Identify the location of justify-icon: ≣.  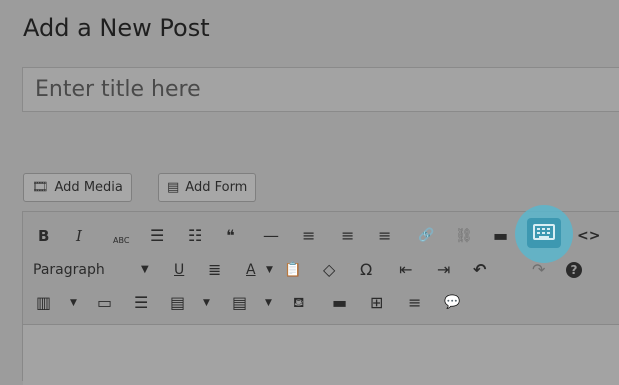
(214, 270).